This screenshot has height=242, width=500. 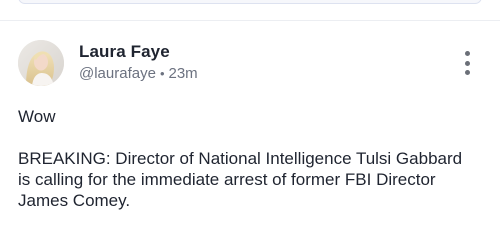 I want to click on author-name: Laura Faye, so click(x=124, y=52).